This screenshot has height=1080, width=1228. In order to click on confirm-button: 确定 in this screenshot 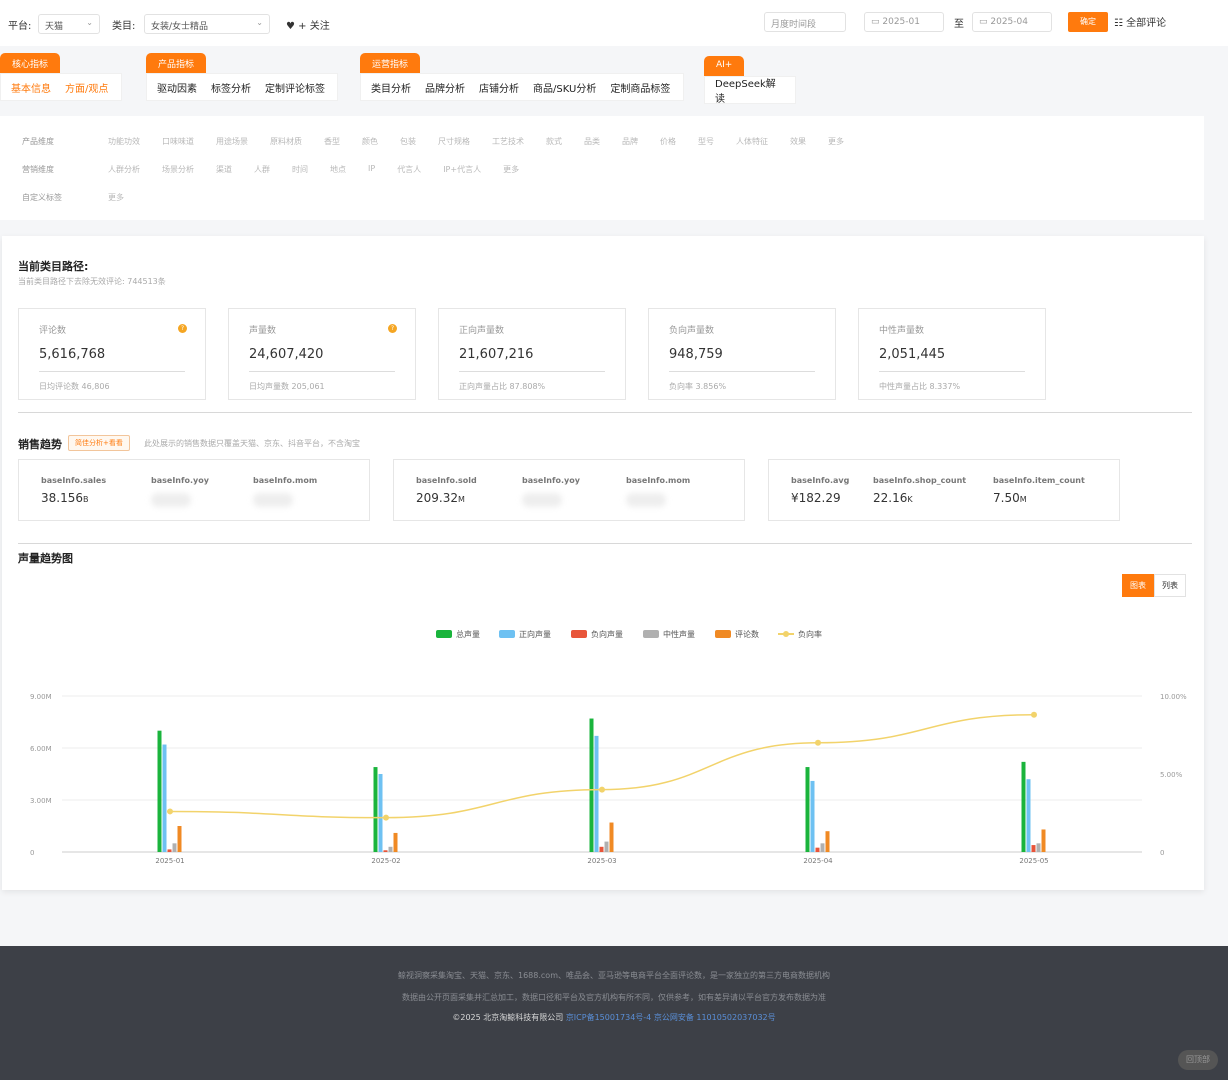, I will do `click(1088, 22)`.